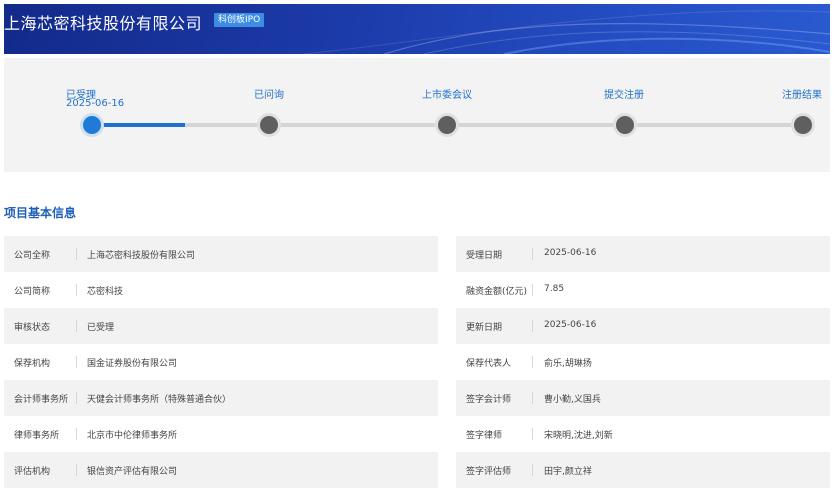  Describe the element at coordinates (221, 254) in the screenshot. I see `info-row: 公司全称 上海芯密科技股份有限公司` at that location.